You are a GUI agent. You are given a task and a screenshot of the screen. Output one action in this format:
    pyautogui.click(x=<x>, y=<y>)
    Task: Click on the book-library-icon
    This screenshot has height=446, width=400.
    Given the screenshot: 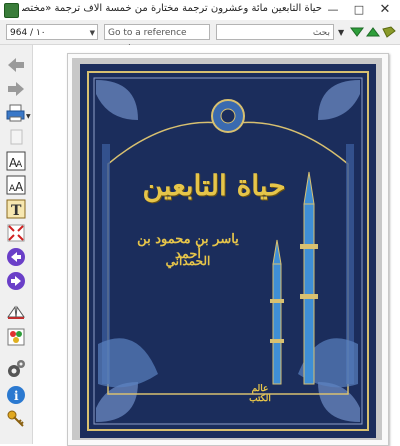 What is the action you would take?
    pyautogui.click(x=16, y=311)
    